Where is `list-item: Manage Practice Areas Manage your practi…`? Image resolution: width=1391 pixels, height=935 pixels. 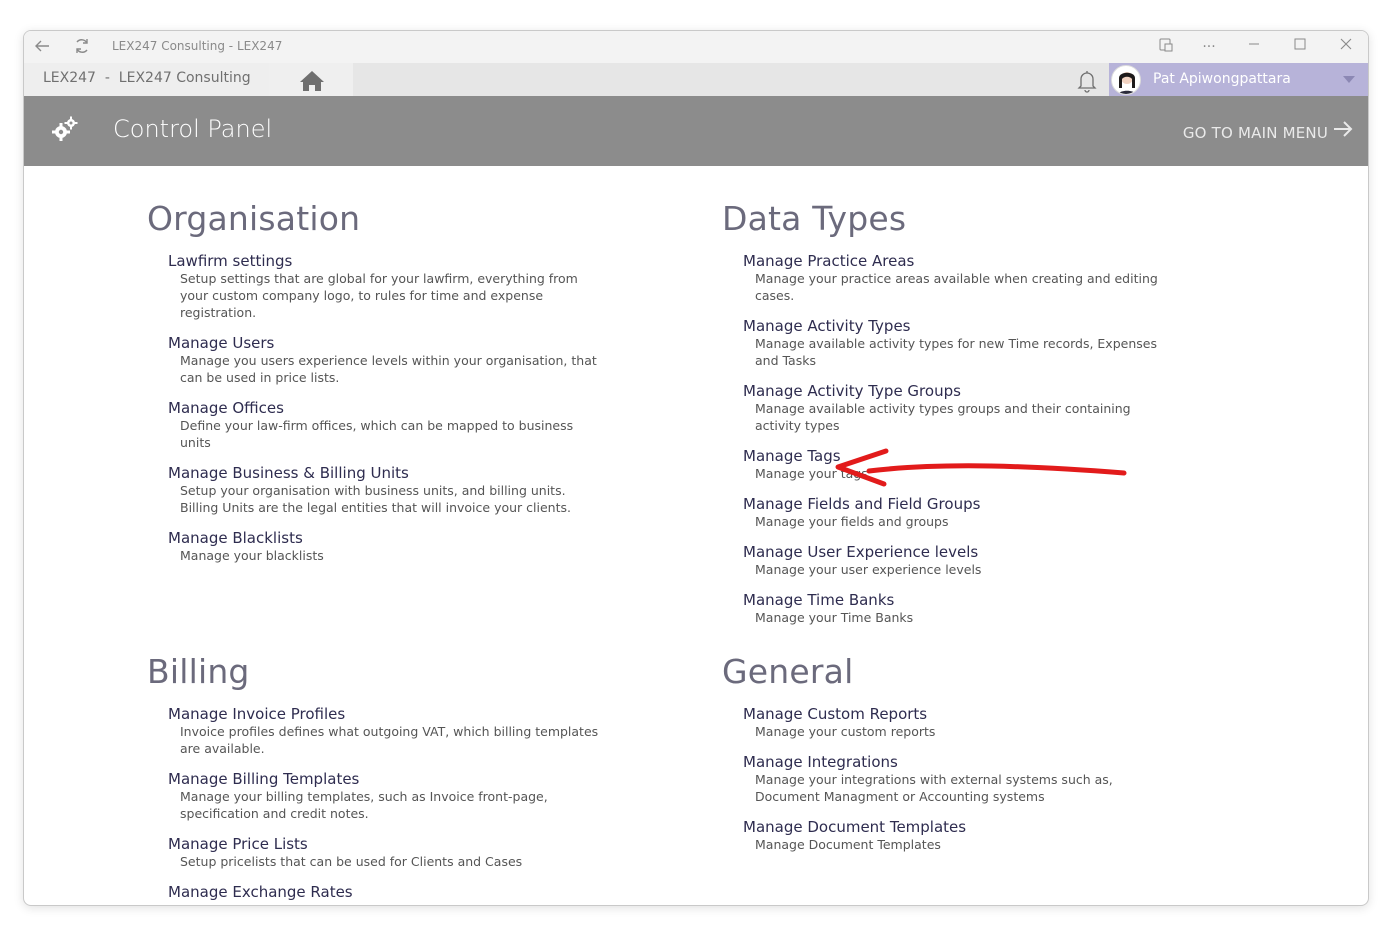
list-item: Manage Practice Areas Manage your practi… is located at coordinates (959, 278).